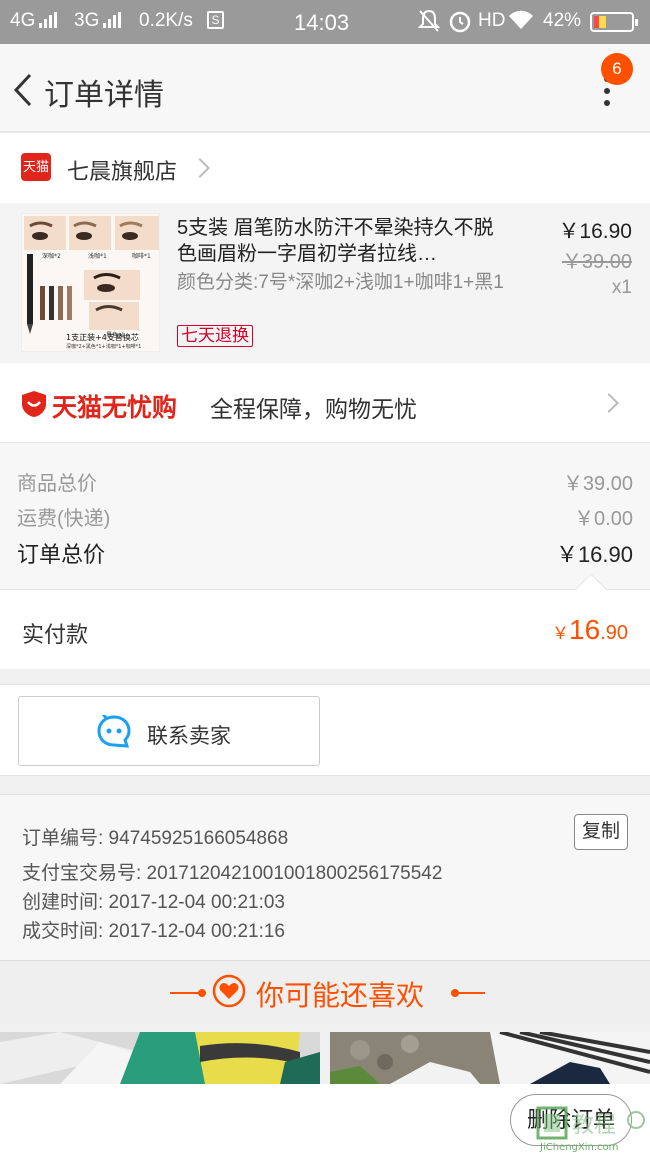 Image resolution: width=650 pixels, height=1155 pixels. What do you see at coordinates (64, 519) in the screenshot?
I see `shipping-label: 运费(快递)` at bounding box center [64, 519].